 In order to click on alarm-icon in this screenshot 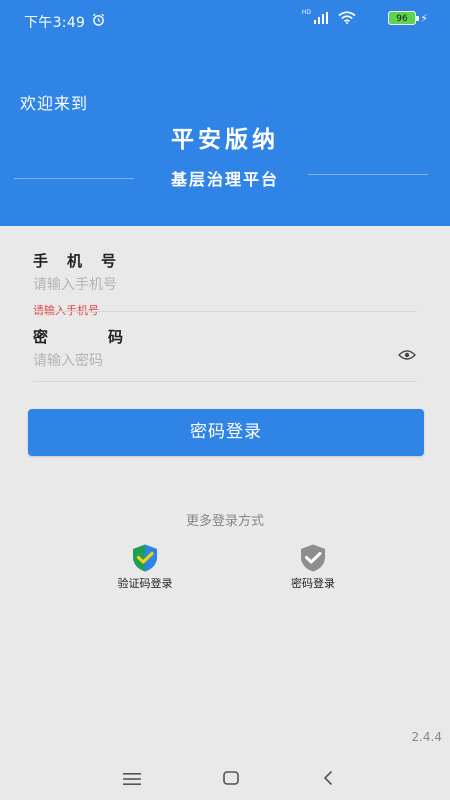, I will do `click(98, 19)`.